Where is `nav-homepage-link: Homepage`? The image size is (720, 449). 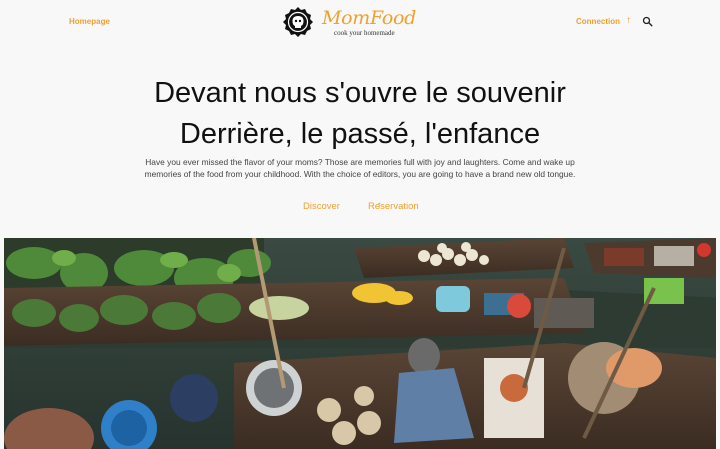
nav-homepage-link: Homepage is located at coordinates (89, 21).